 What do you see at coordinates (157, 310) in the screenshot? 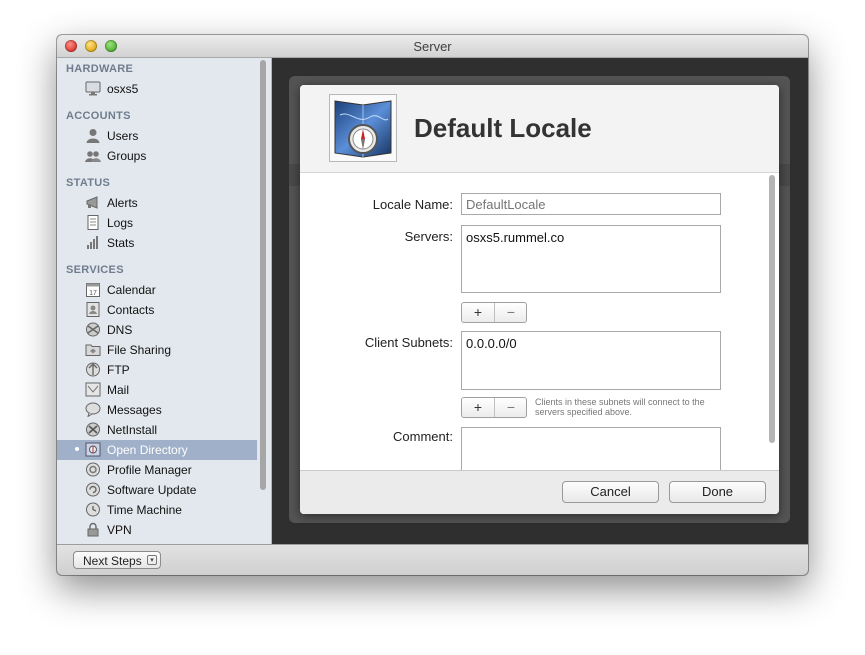
I see `sidebar-item-contacts: Contacts` at bounding box center [157, 310].